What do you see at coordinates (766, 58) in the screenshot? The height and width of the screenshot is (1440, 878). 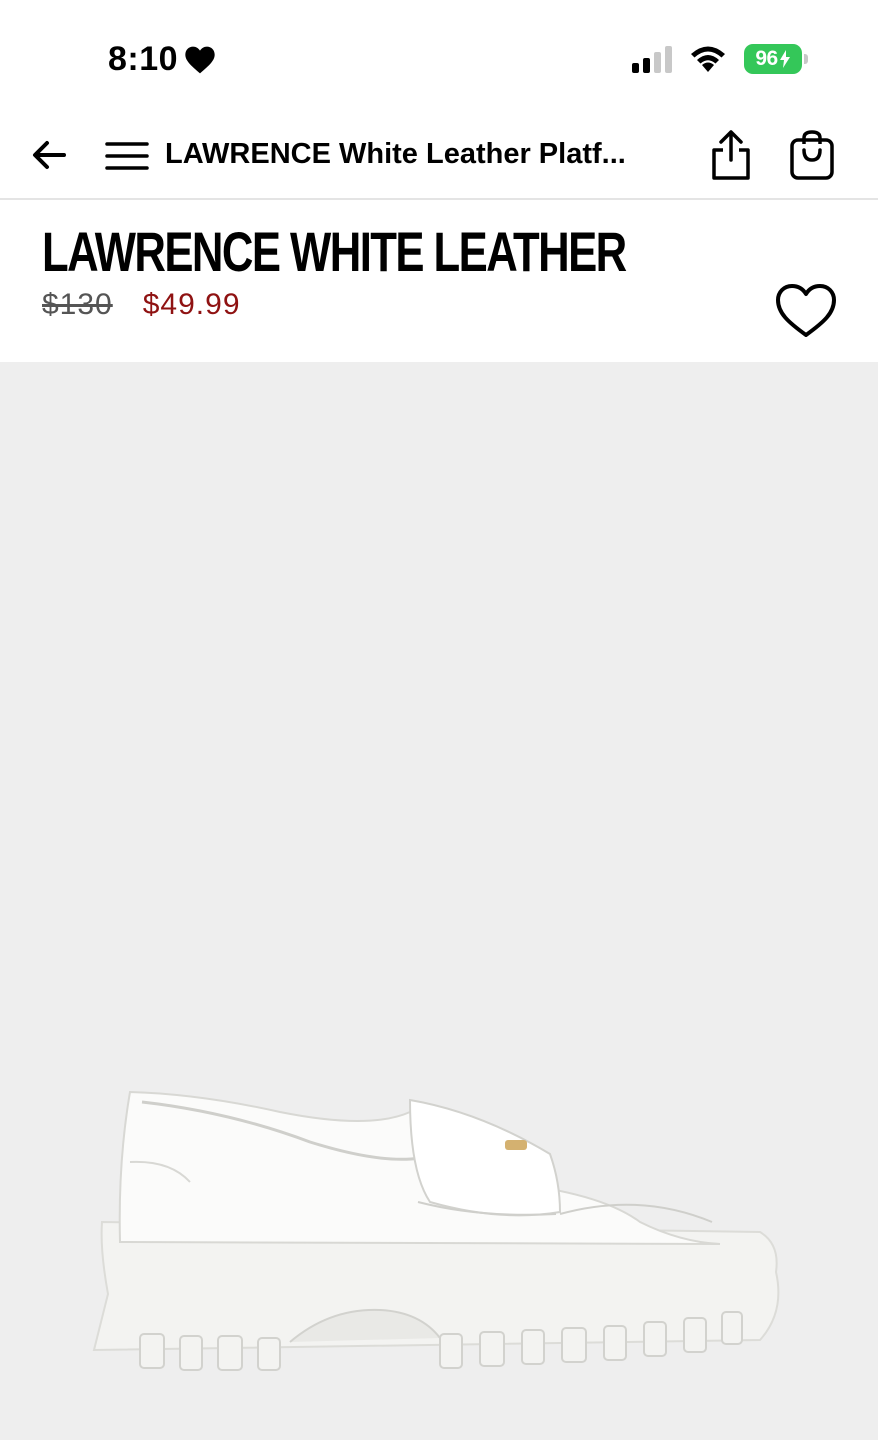 I see `battery-level: 96` at bounding box center [766, 58].